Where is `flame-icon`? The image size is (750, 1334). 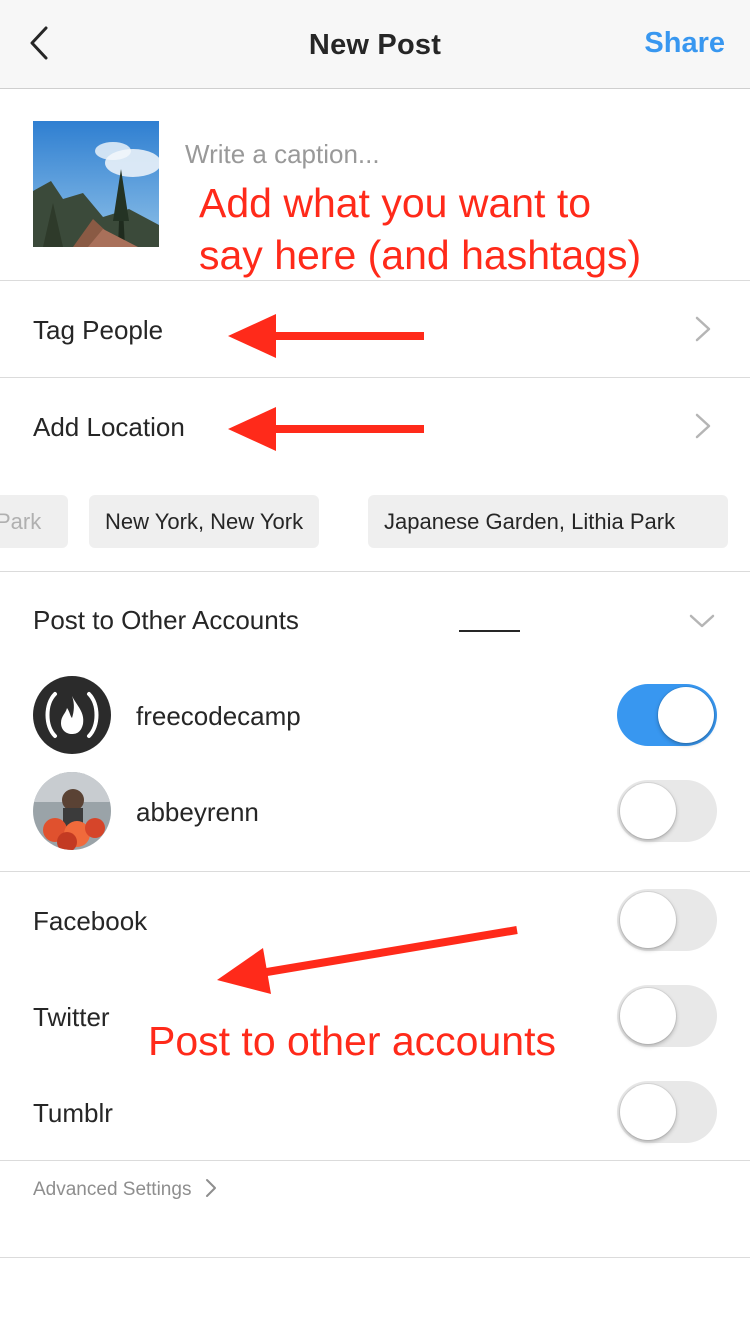 flame-icon is located at coordinates (72, 715).